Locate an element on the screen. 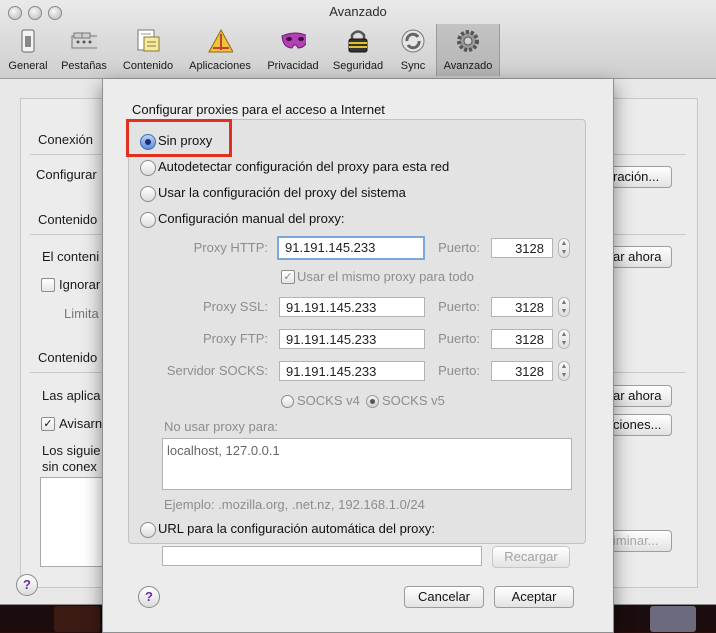 This screenshot has width=716, height=633. toolbar-label: Seguridad is located at coordinates (358, 66).